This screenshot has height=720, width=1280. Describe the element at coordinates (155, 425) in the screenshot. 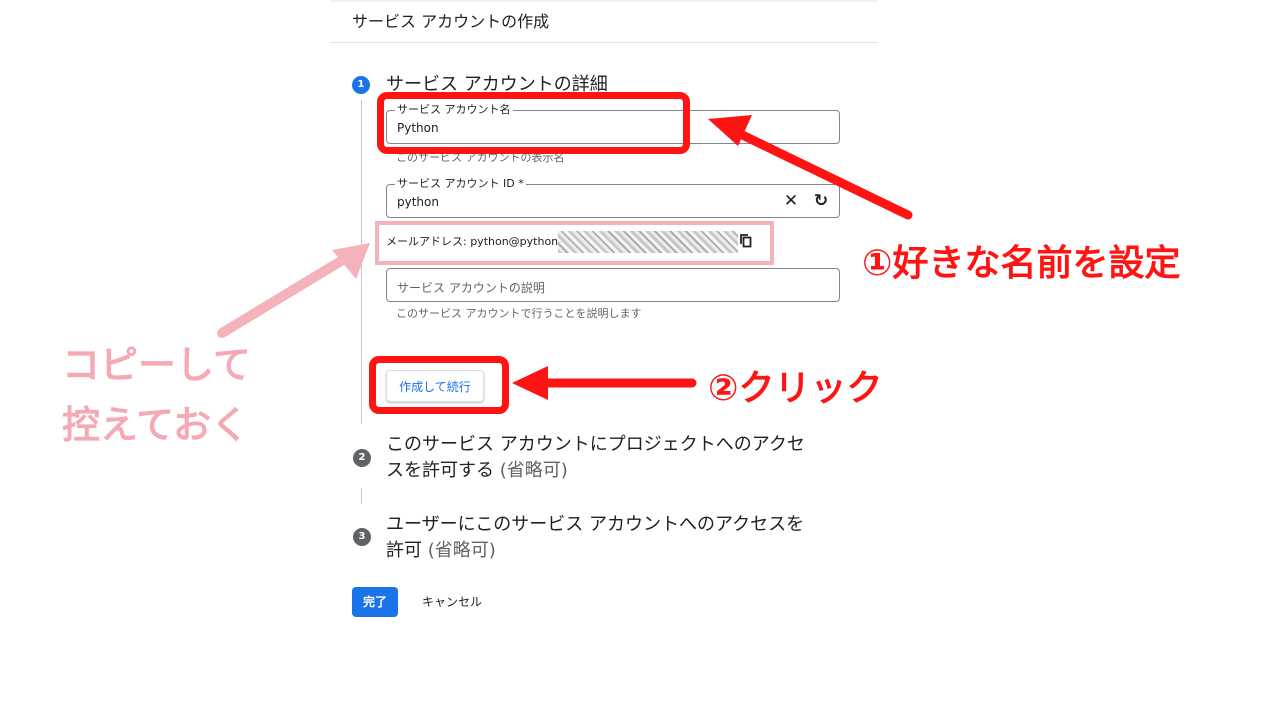

I see `annotation-copy-line2: 控えておく` at that location.